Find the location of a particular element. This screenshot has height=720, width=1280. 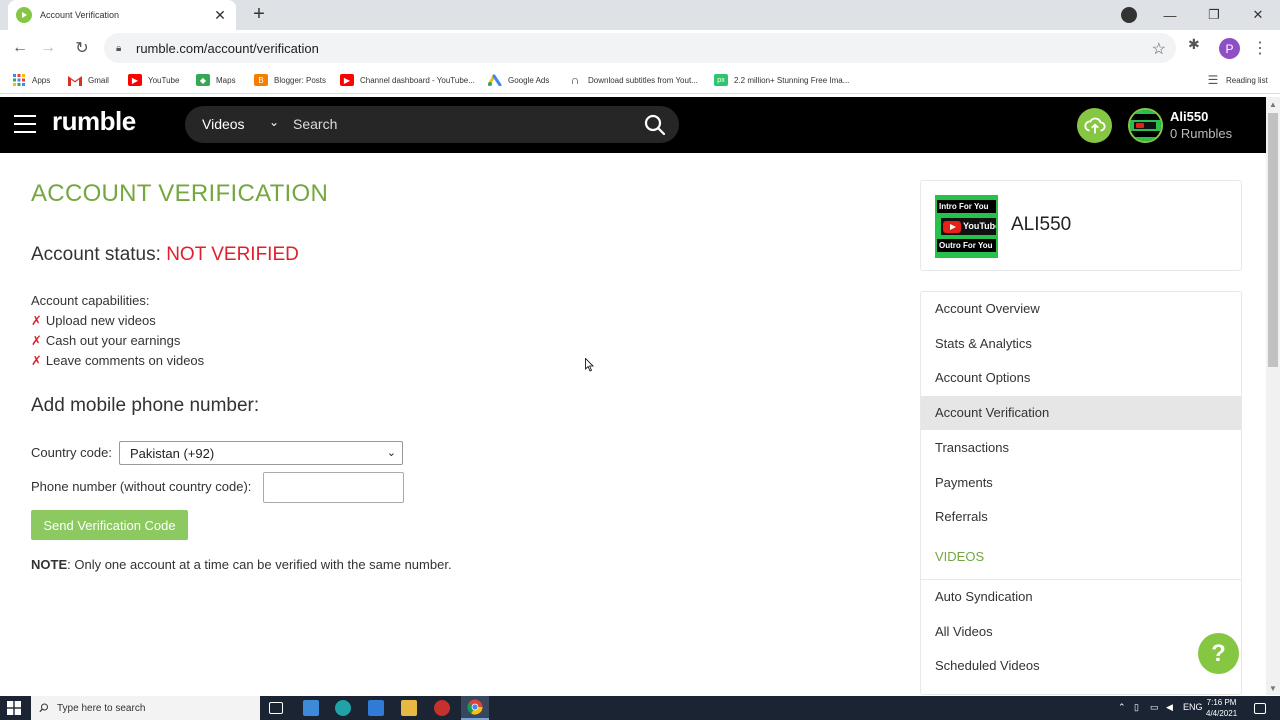

user-name: Ali550 is located at coordinates (1189, 116).